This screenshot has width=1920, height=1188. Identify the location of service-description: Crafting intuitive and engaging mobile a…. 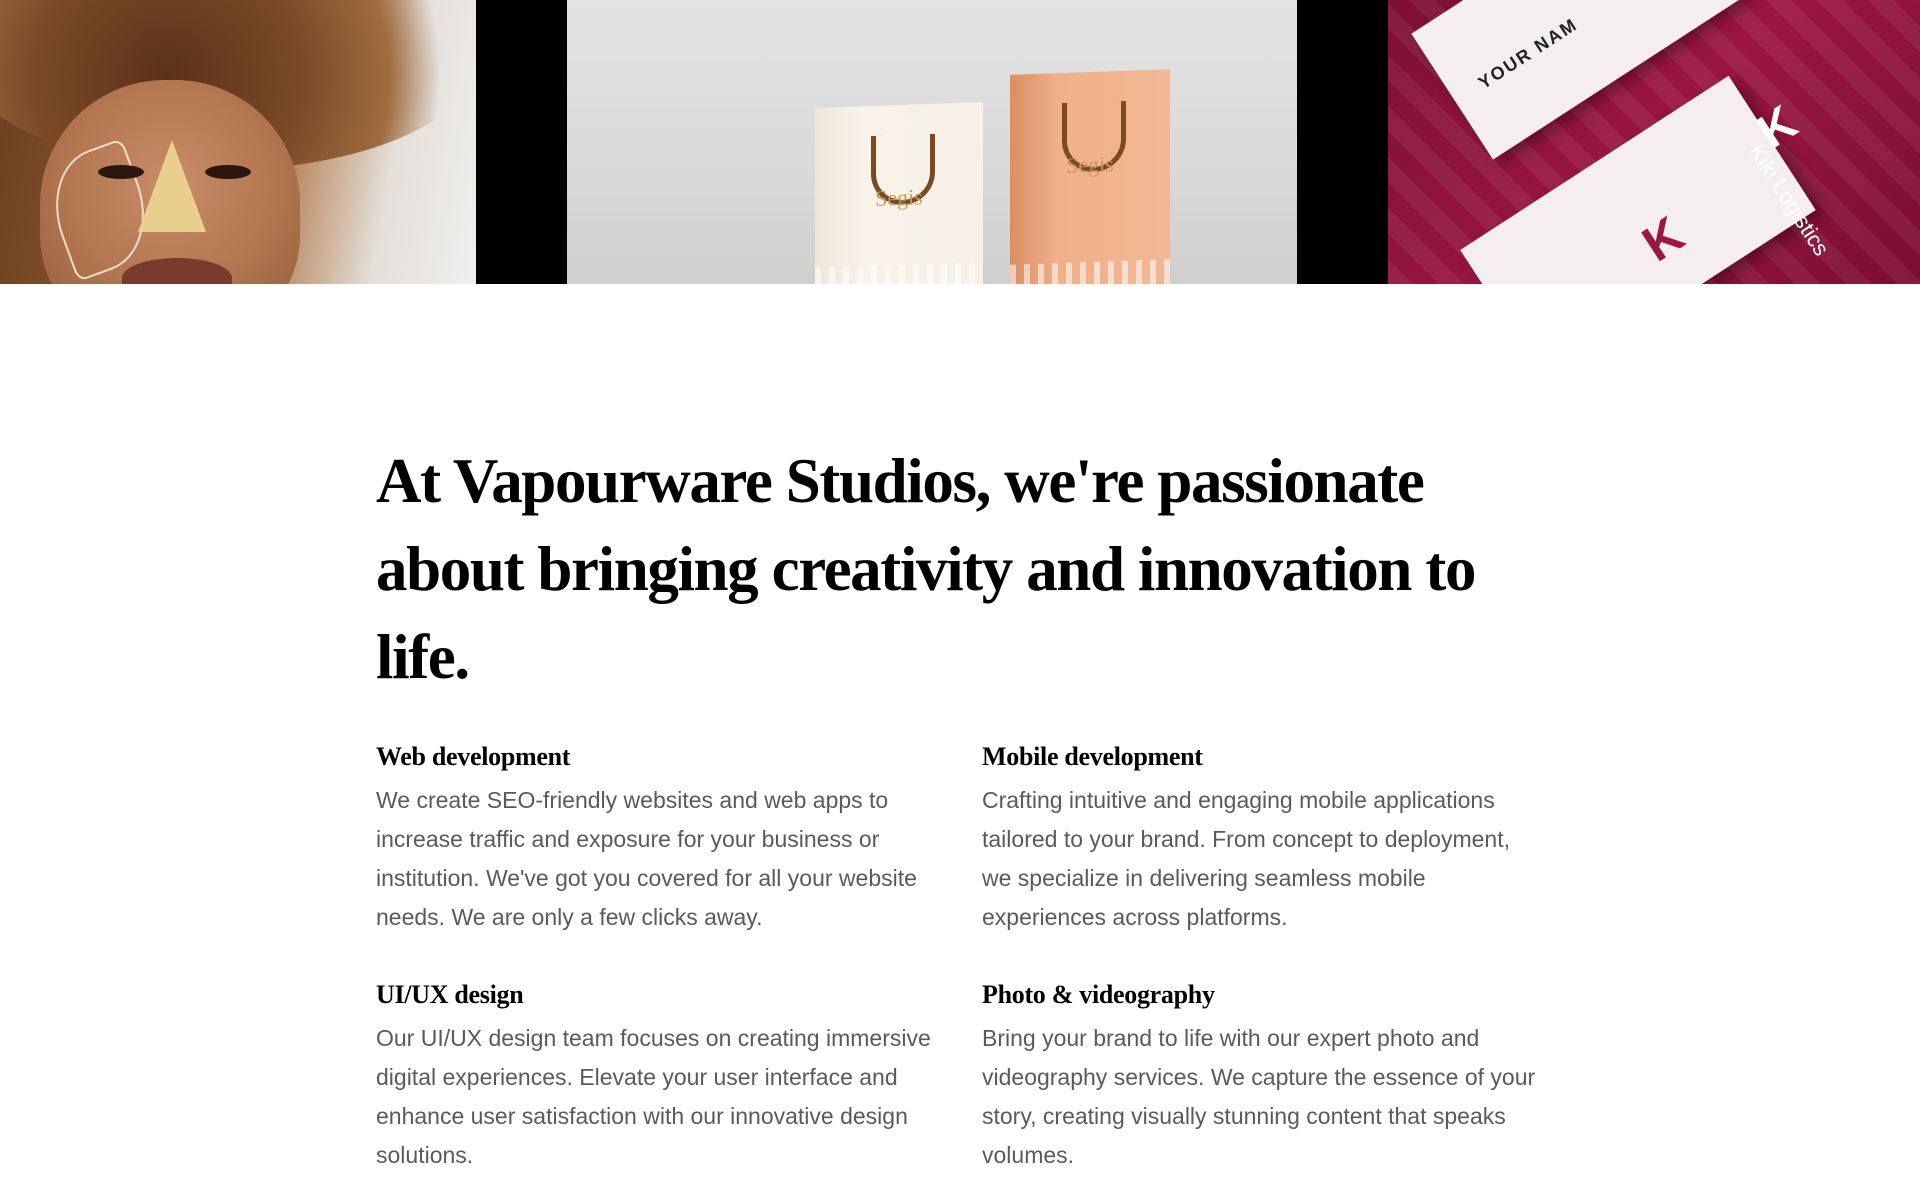
(1246, 858).